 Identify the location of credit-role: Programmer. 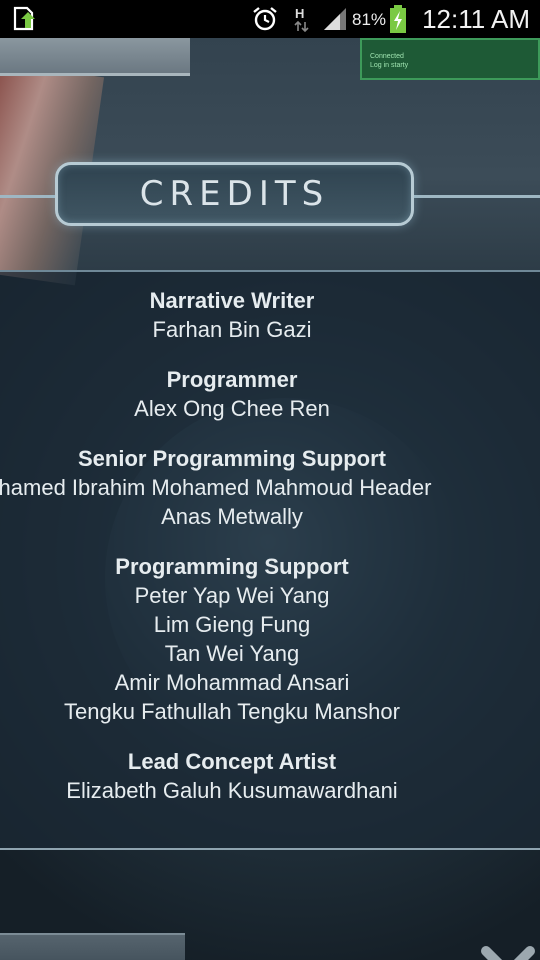
(232, 379).